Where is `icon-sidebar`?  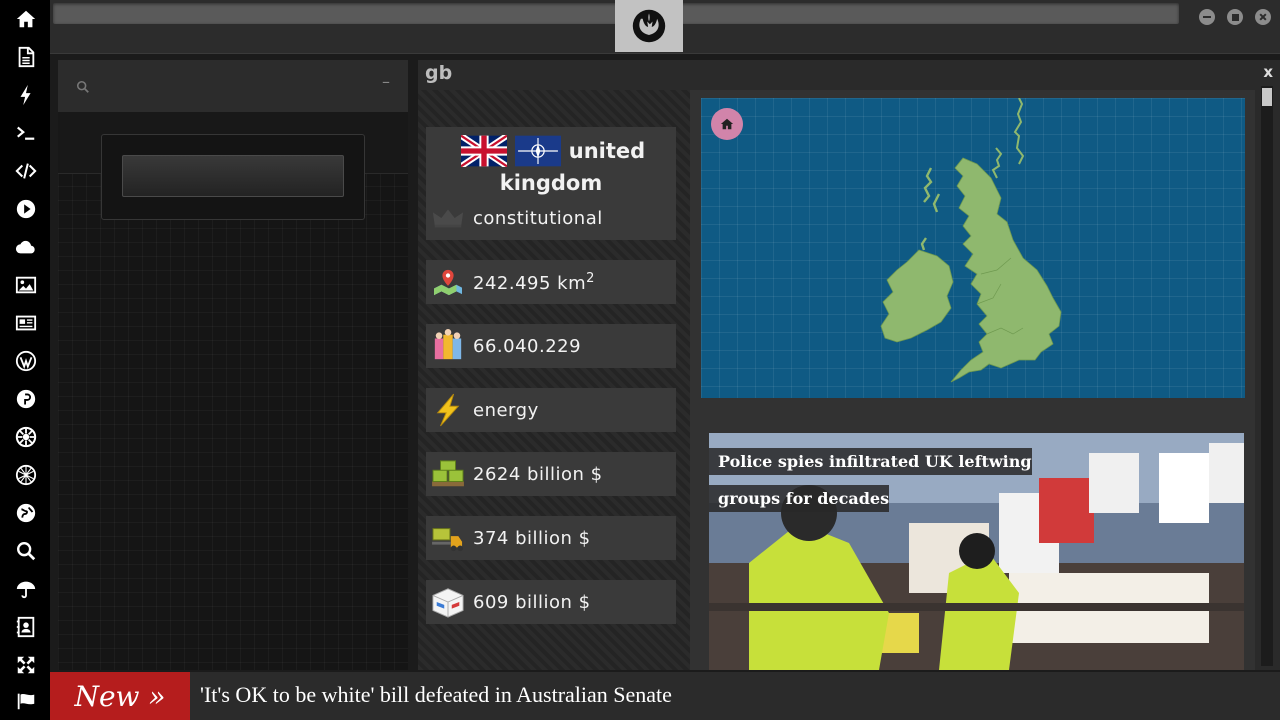
icon-sidebar is located at coordinates (25, 360).